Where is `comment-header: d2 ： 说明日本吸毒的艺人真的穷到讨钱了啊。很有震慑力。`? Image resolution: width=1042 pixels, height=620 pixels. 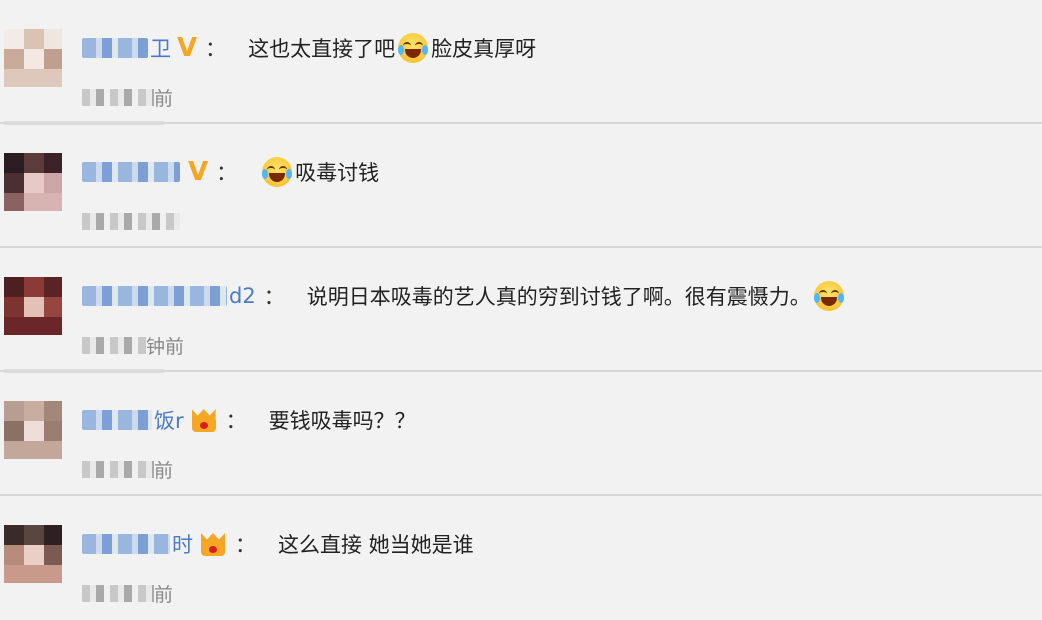
comment-header: d2 ： 说明日本吸毒的艺人真的穷到讨钱了啊。很有震慑力。 is located at coordinates (464, 296).